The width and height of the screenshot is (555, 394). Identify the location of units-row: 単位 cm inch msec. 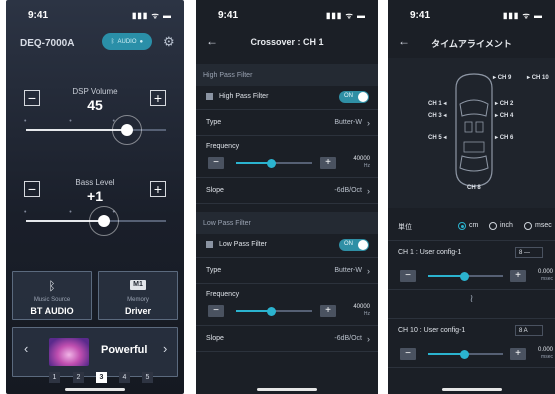
(471, 228).